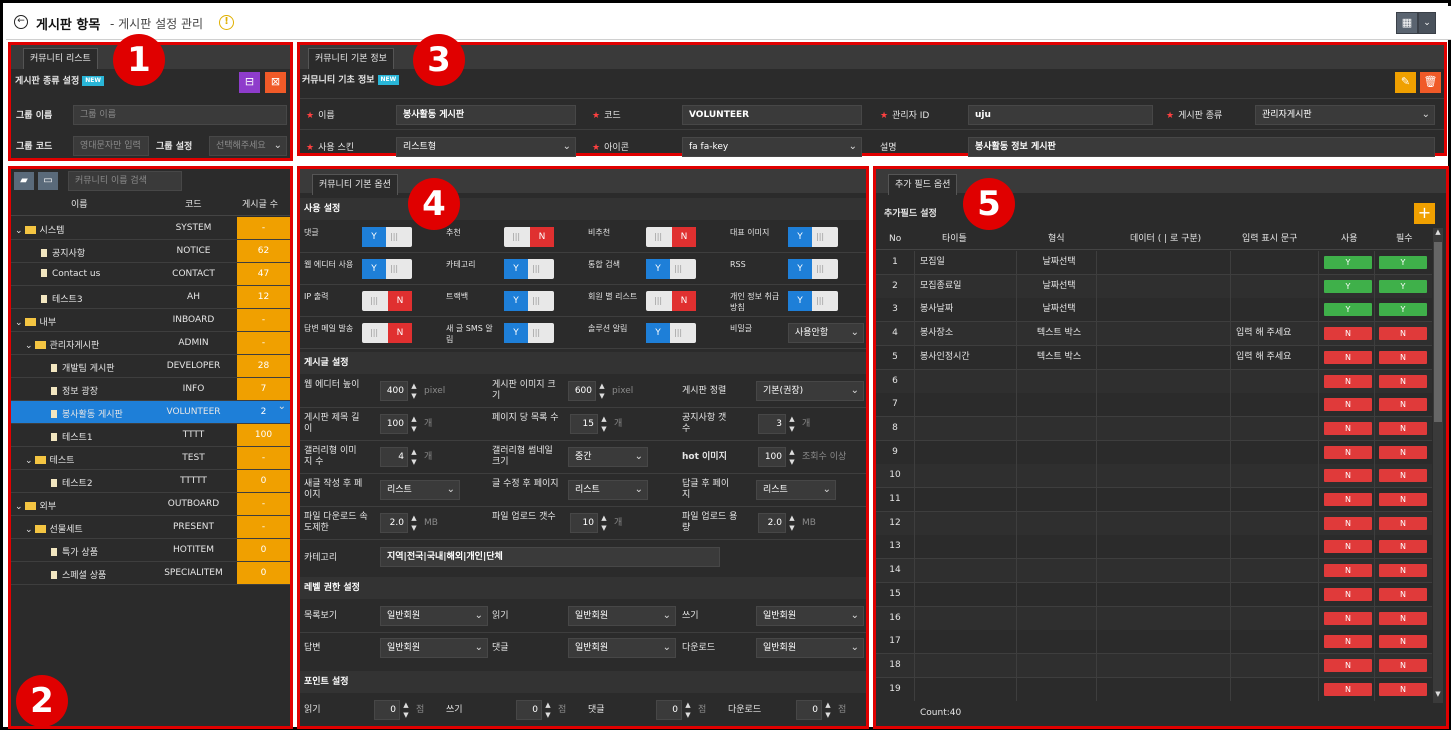  Describe the element at coordinates (1154, 428) in the screenshot. I see `field-row: 8 NN` at that location.